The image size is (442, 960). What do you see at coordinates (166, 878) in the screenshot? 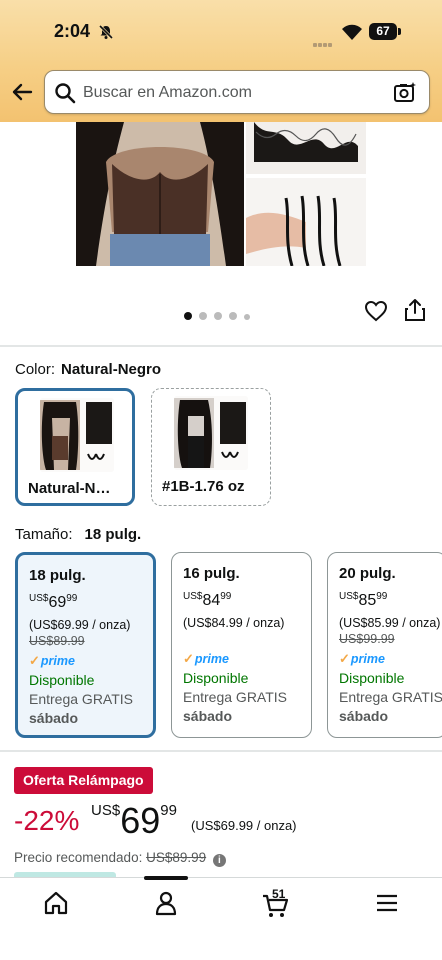
I see `active-tab-indicator` at bounding box center [166, 878].